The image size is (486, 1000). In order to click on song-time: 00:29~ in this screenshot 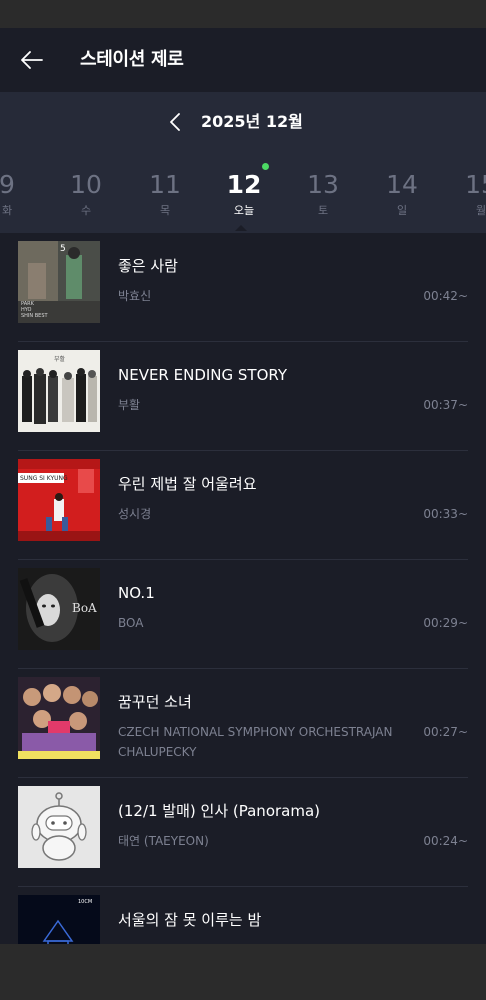, I will do `click(445, 623)`.